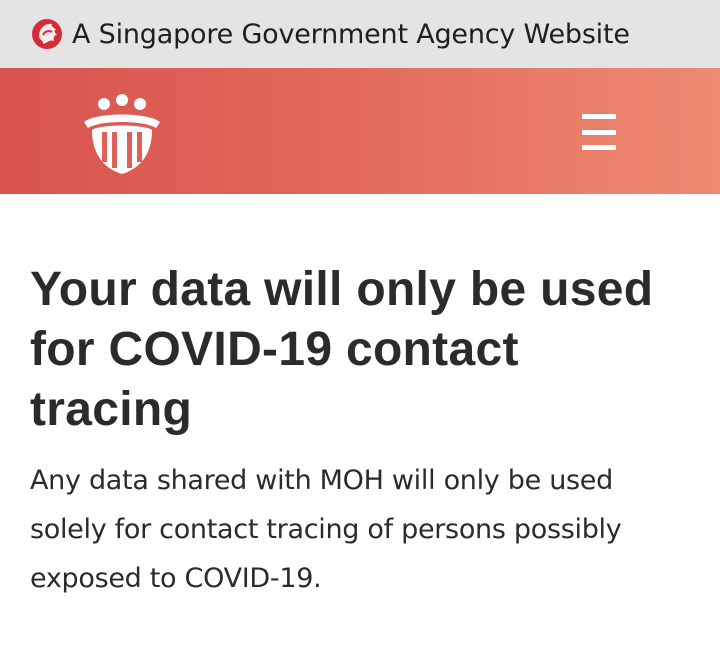 This screenshot has width=720, height=656. I want to click on government-banner: A Singapore Government Agency Website, so click(360, 34).